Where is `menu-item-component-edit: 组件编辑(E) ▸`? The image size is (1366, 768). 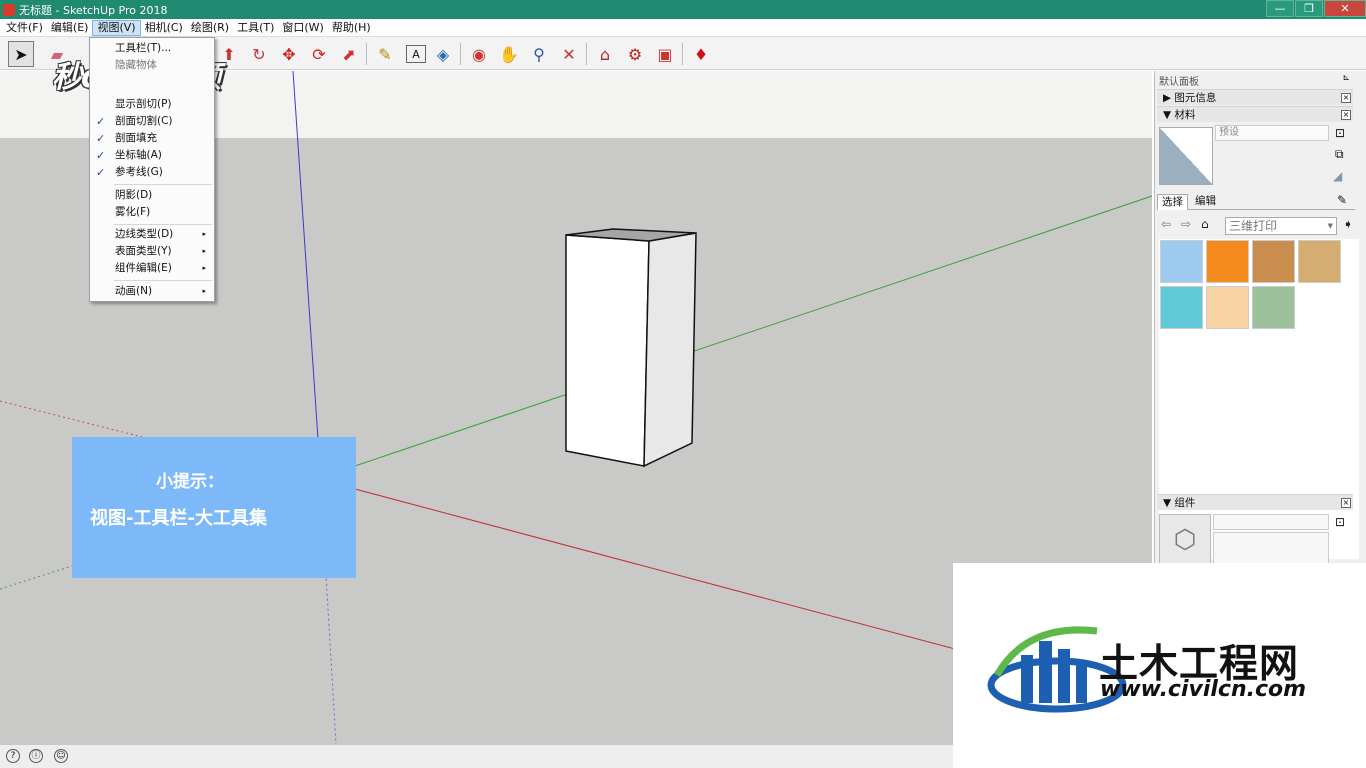
menu-item-component-edit: 组件编辑(E) ▸ is located at coordinates (152, 268).